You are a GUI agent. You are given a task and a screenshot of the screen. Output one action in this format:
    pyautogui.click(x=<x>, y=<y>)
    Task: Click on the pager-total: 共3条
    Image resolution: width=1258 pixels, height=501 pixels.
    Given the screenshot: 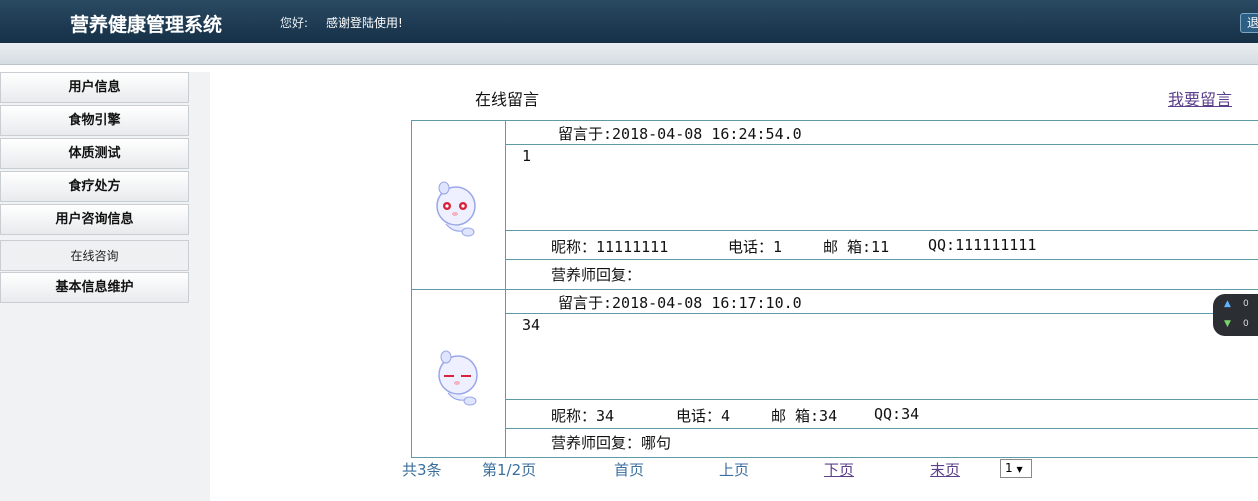 What is the action you would take?
    pyautogui.click(x=422, y=470)
    